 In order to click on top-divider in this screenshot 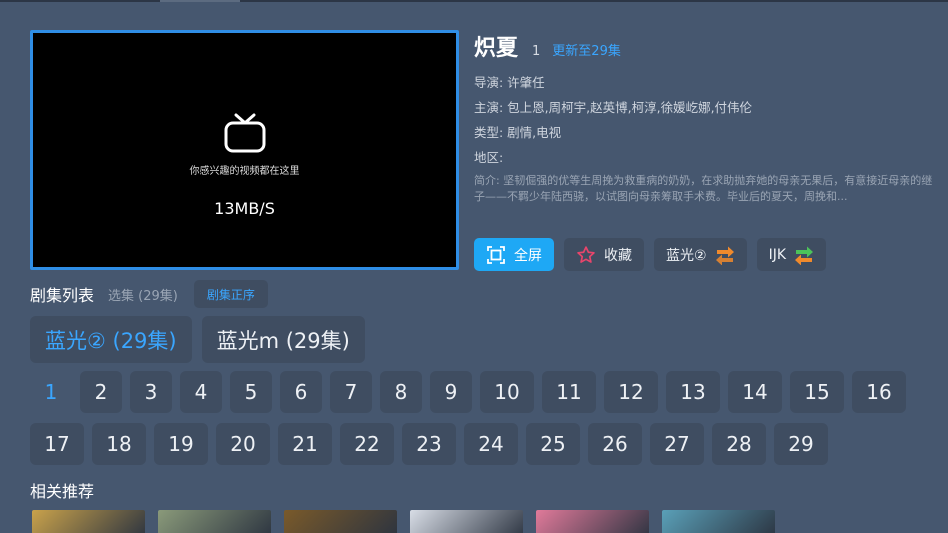, I will do `click(474, 1)`.